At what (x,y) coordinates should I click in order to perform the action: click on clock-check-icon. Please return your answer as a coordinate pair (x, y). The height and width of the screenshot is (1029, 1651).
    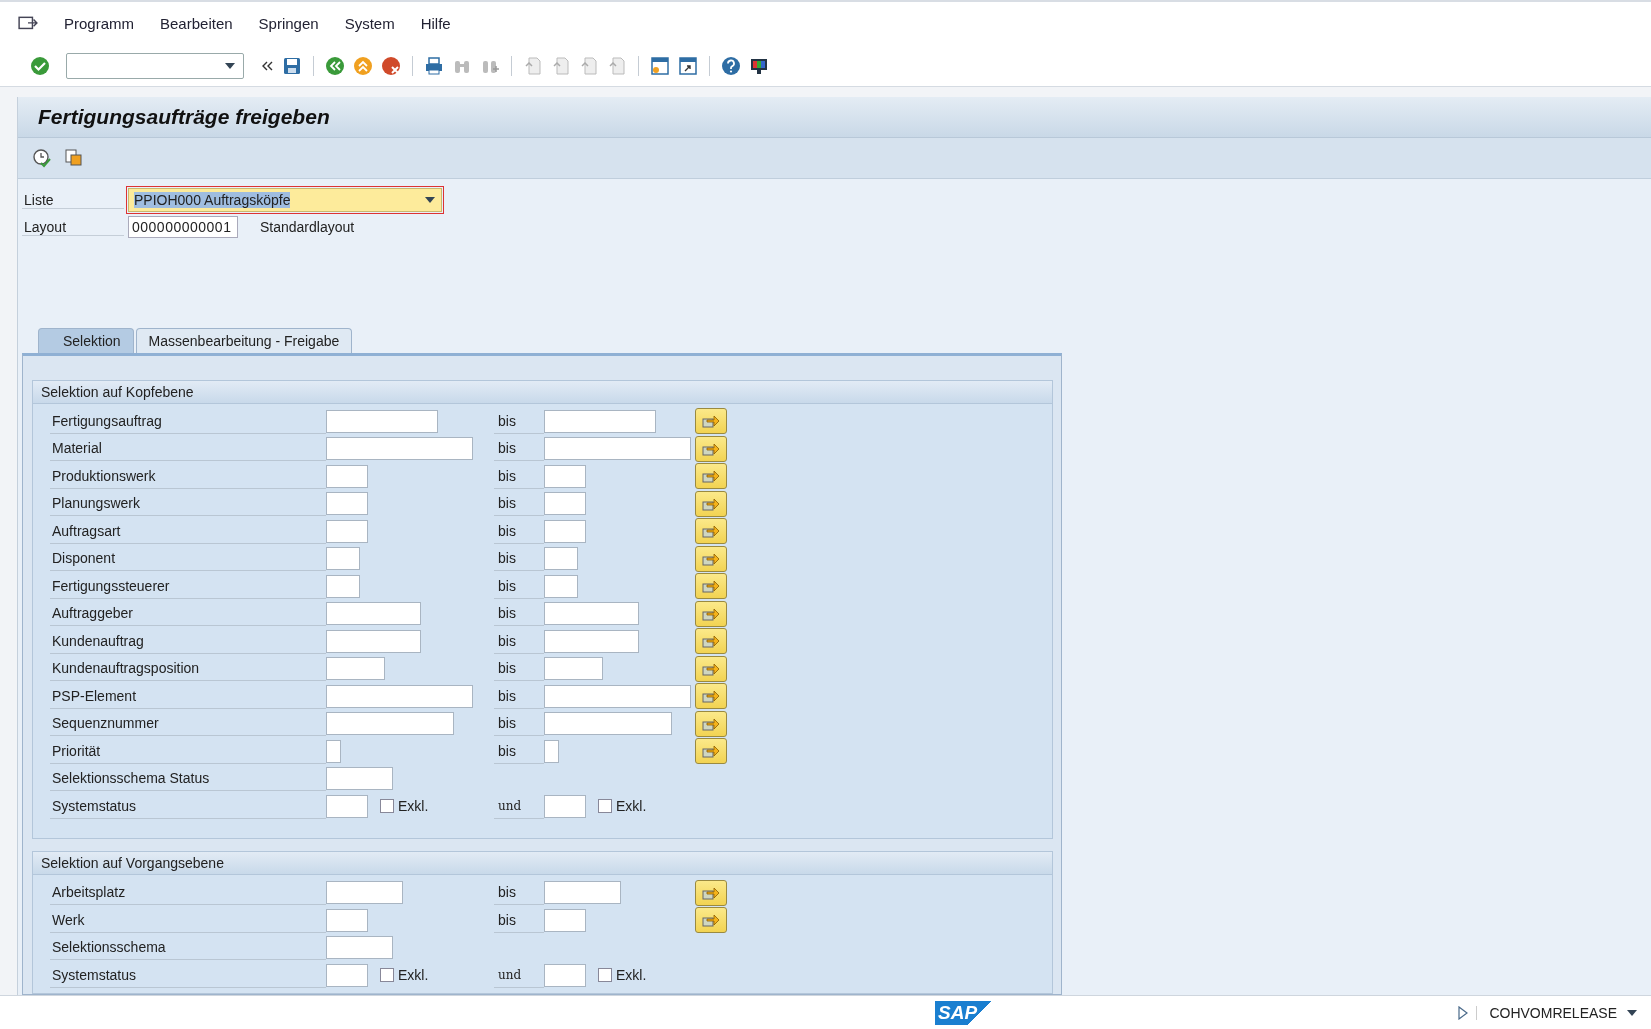
    Looking at the image, I should click on (42, 157).